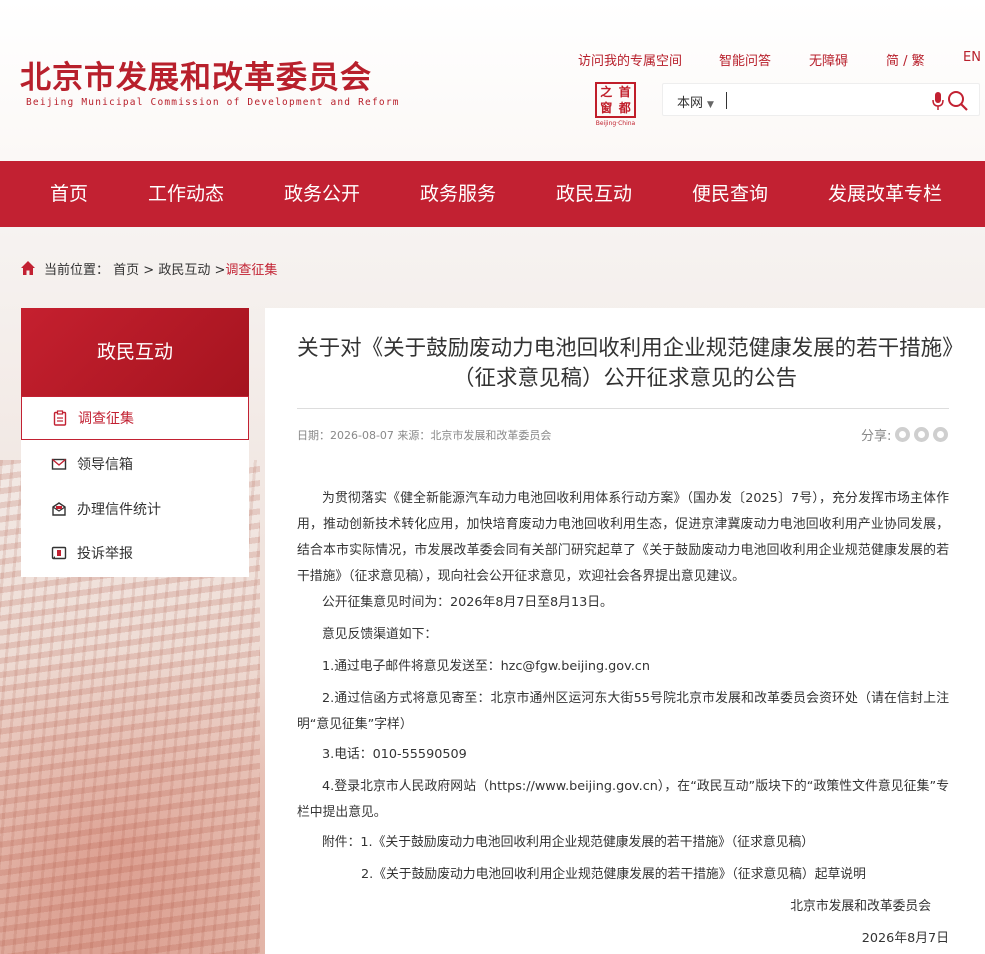 The width and height of the screenshot is (985, 954). I want to click on attachment-link: 附件：1.《关于鼓励废动力电池回收利用企业规范健康发展的若干措施》（征求意见稿）, so click(623, 843).